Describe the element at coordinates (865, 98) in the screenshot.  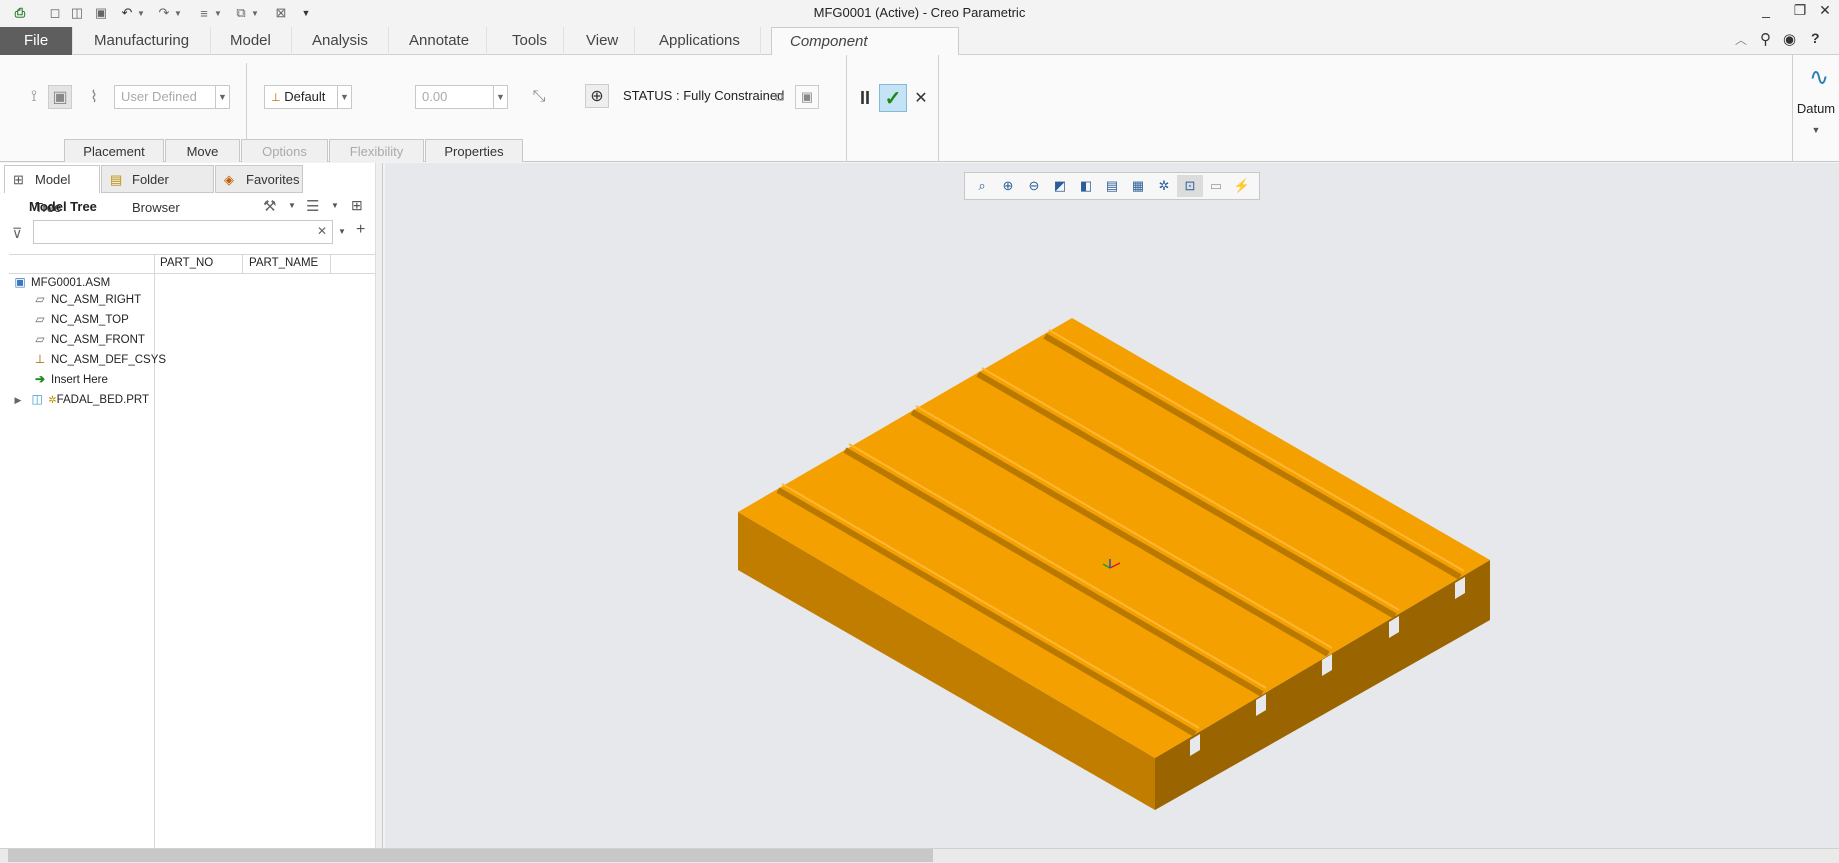
I see `pause-icon: II` at that location.